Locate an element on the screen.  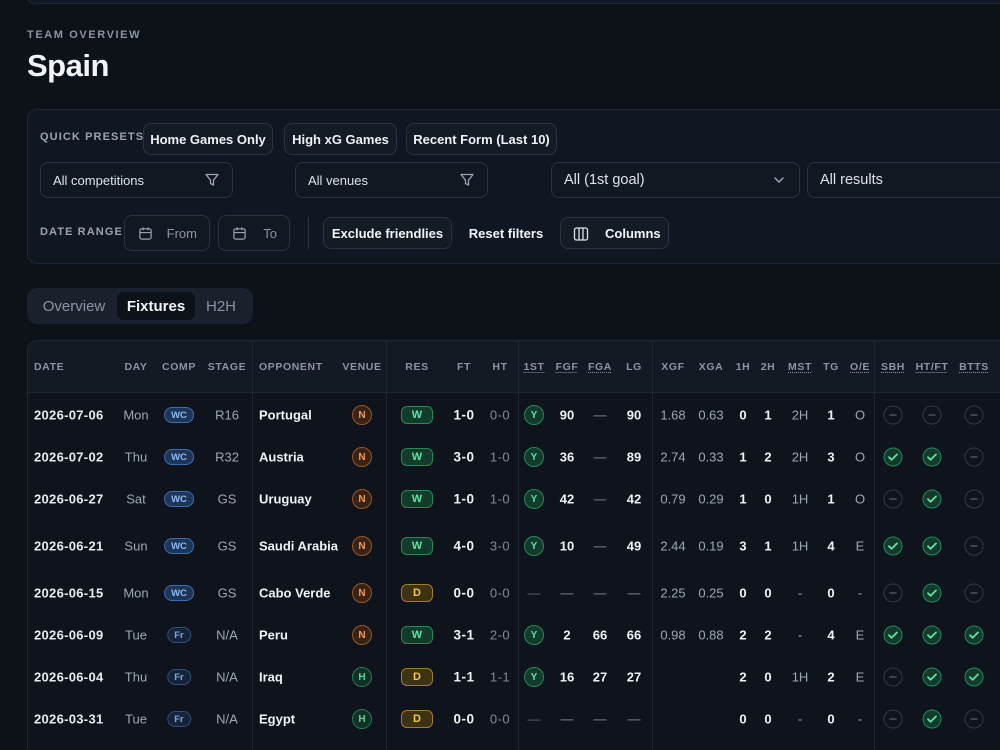
total-goals: 1 is located at coordinates (831, 499).